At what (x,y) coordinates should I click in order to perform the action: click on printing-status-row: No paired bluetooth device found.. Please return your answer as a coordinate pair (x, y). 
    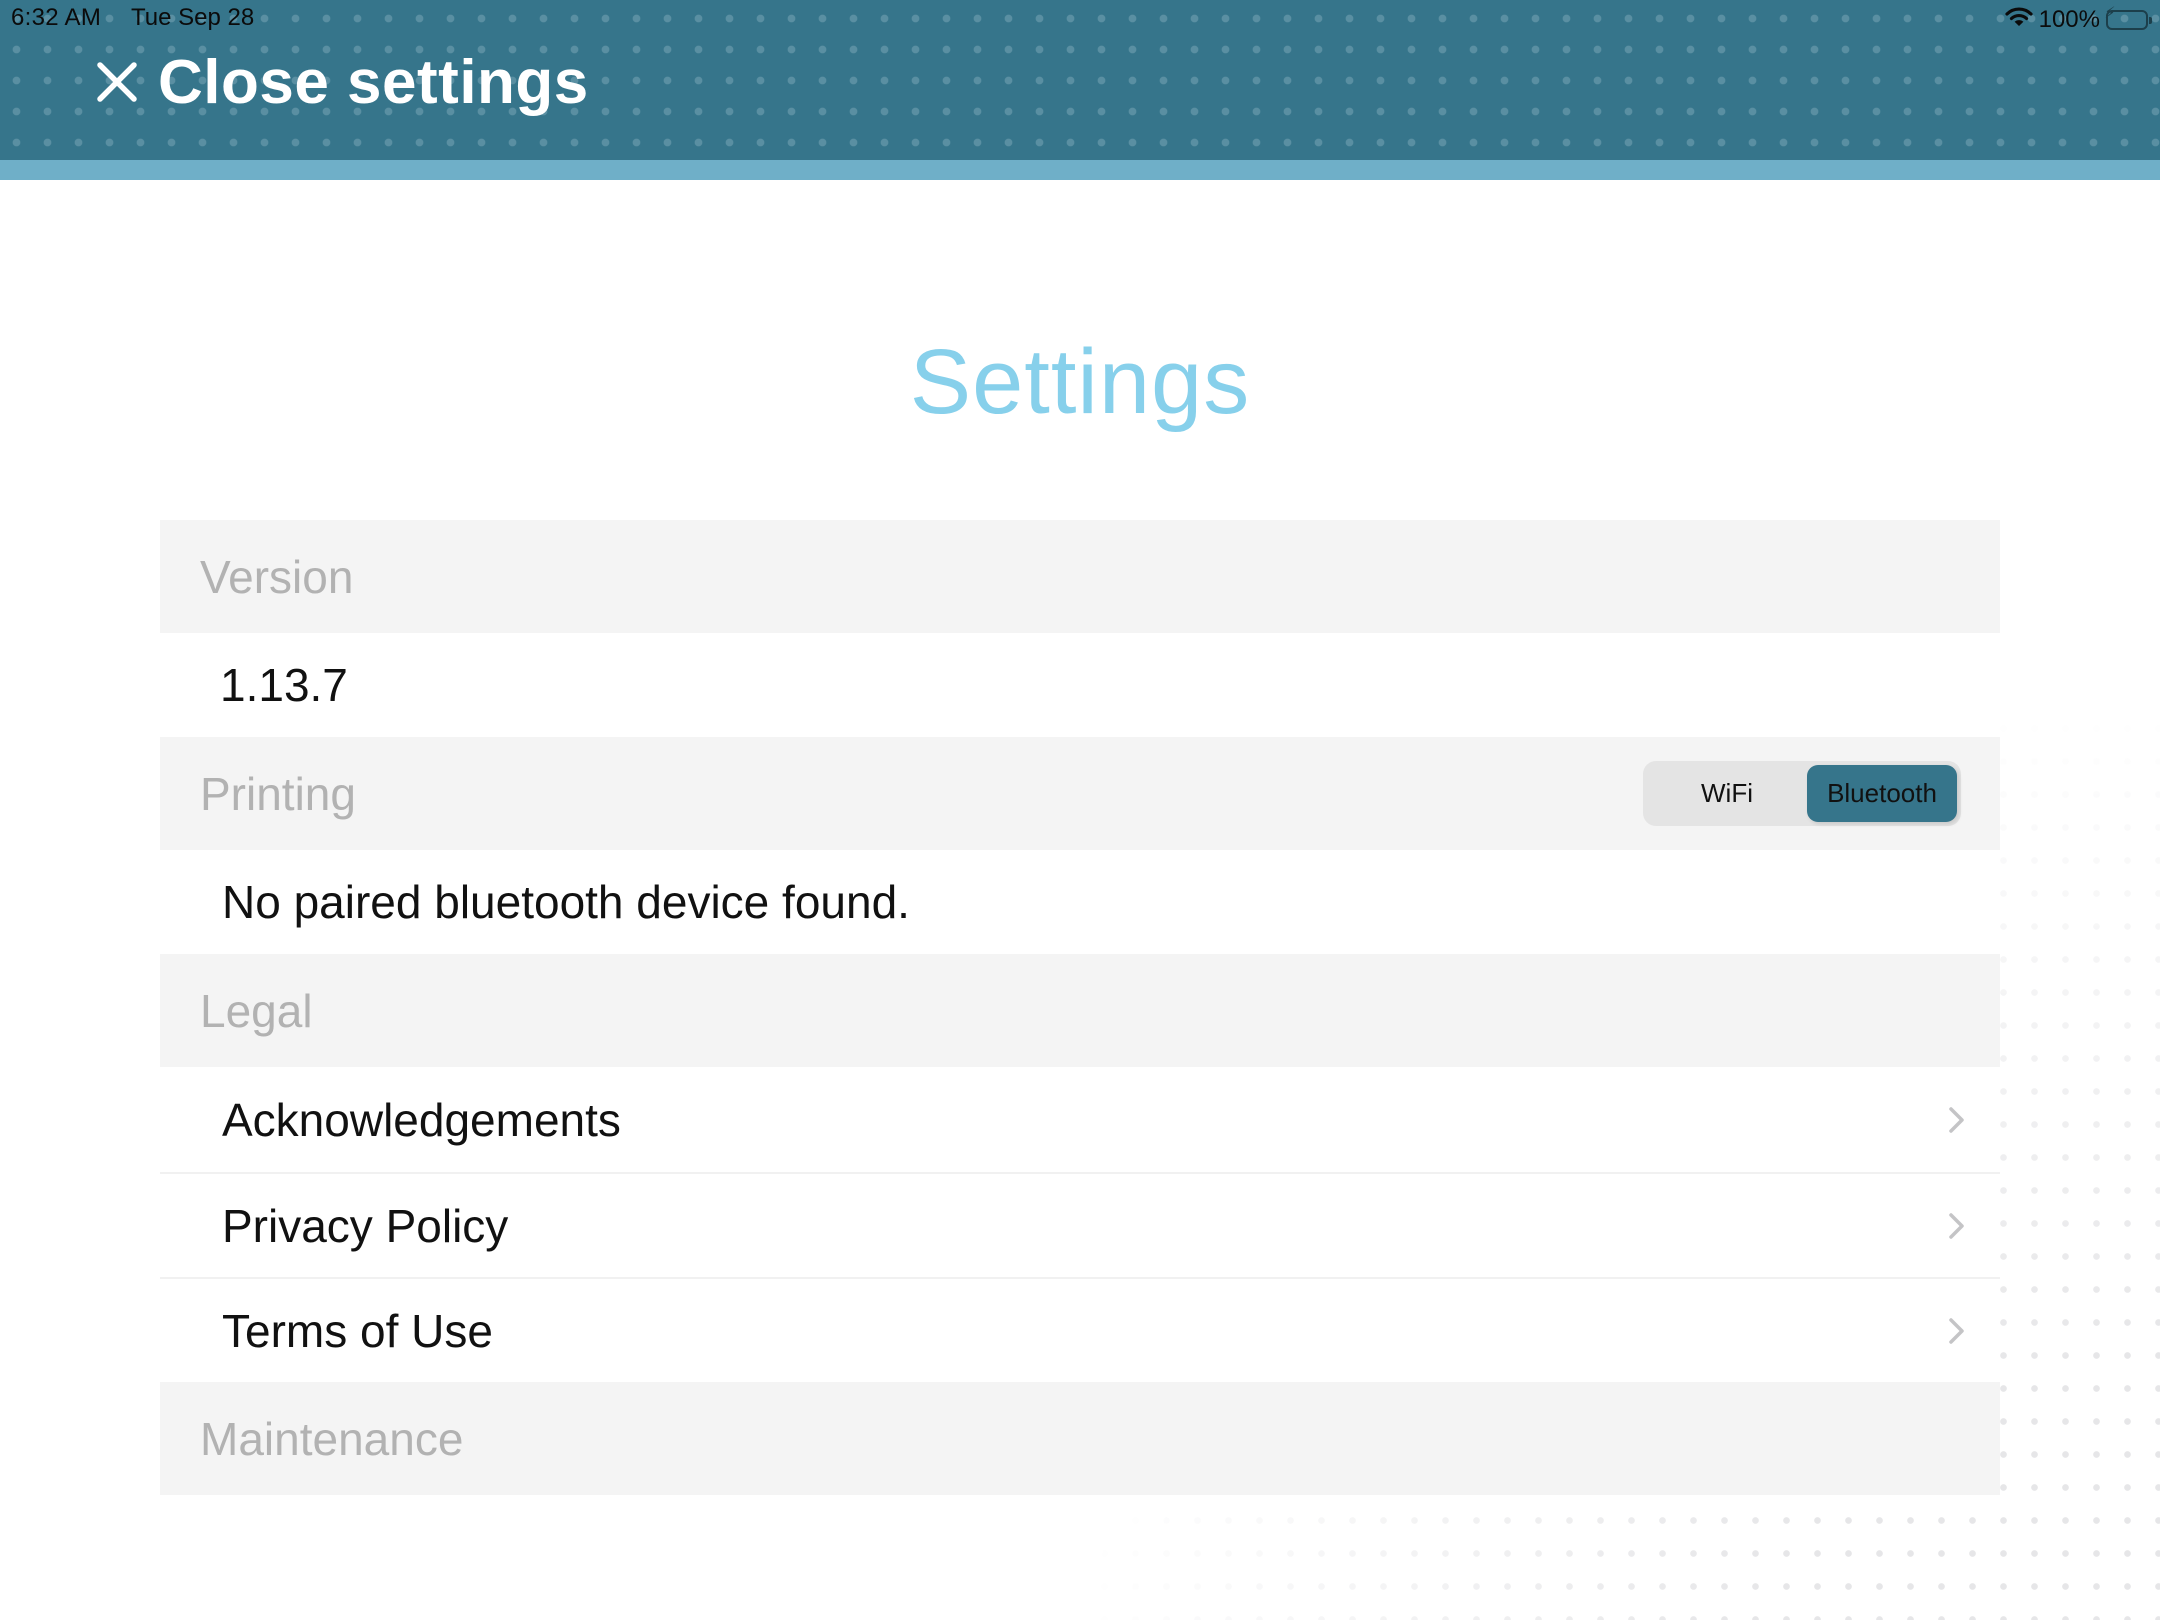
    Looking at the image, I should click on (1080, 902).